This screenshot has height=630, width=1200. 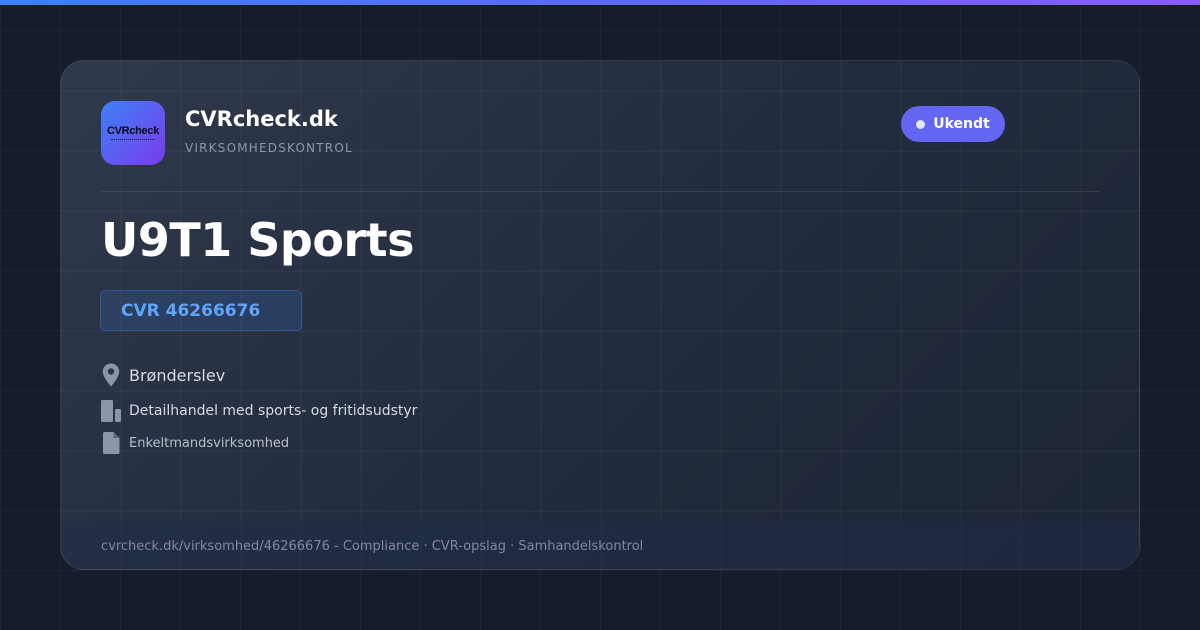 I want to click on top-accent-bar, so click(x=600, y=2).